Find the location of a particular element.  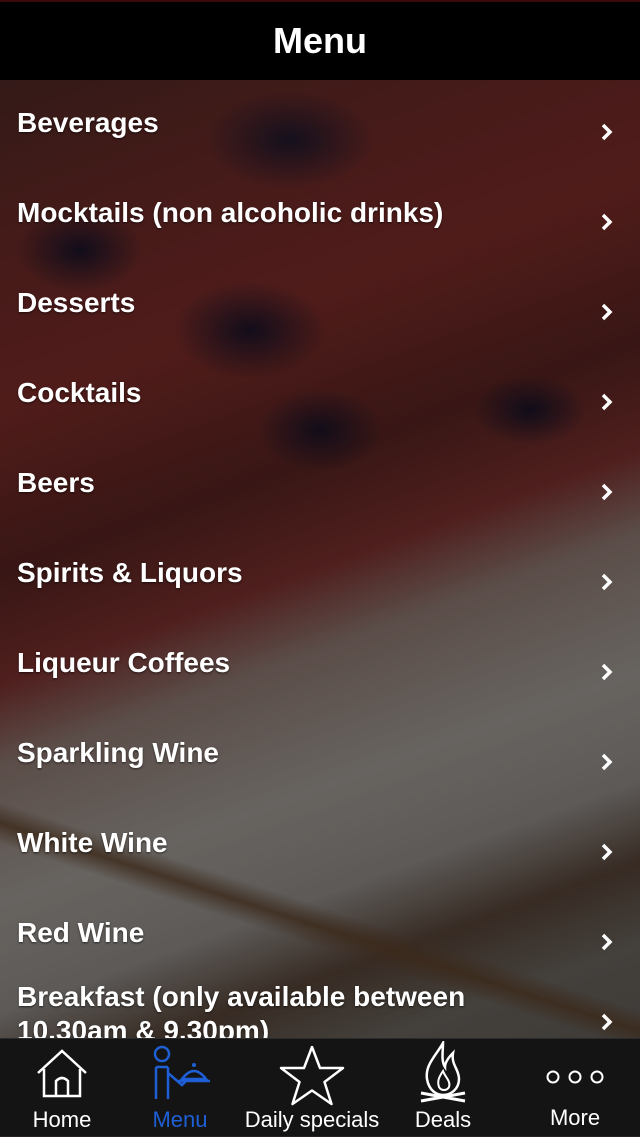

tab-daily-specials: Daily specials is located at coordinates (312, 1088).